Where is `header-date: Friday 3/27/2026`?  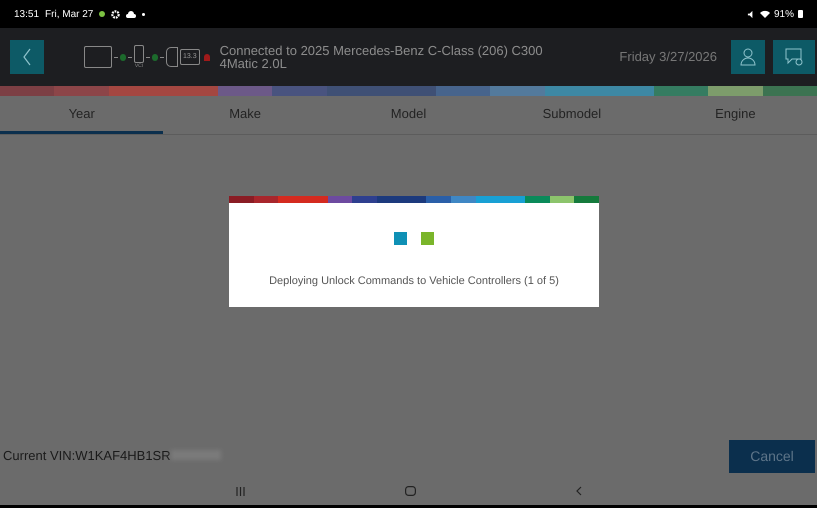 header-date: Friday 3/27/2026 is located at coordinates (668, 57).